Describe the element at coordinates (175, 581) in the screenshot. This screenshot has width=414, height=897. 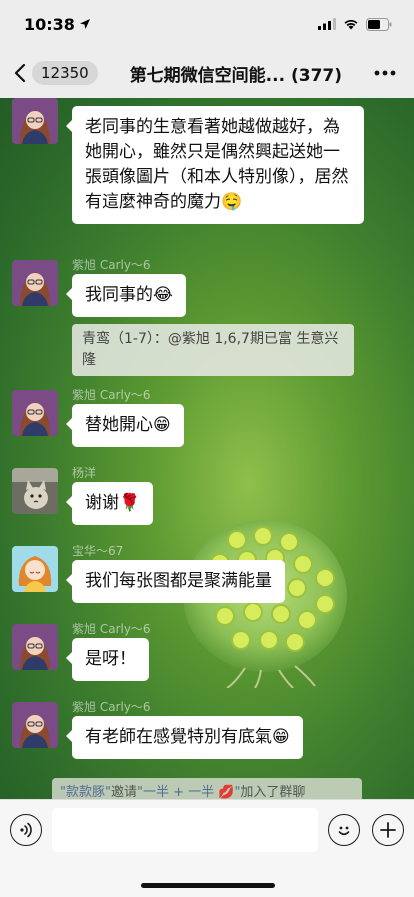
I see `message-bubble: 我们每张图都是聚满能量` at that location.